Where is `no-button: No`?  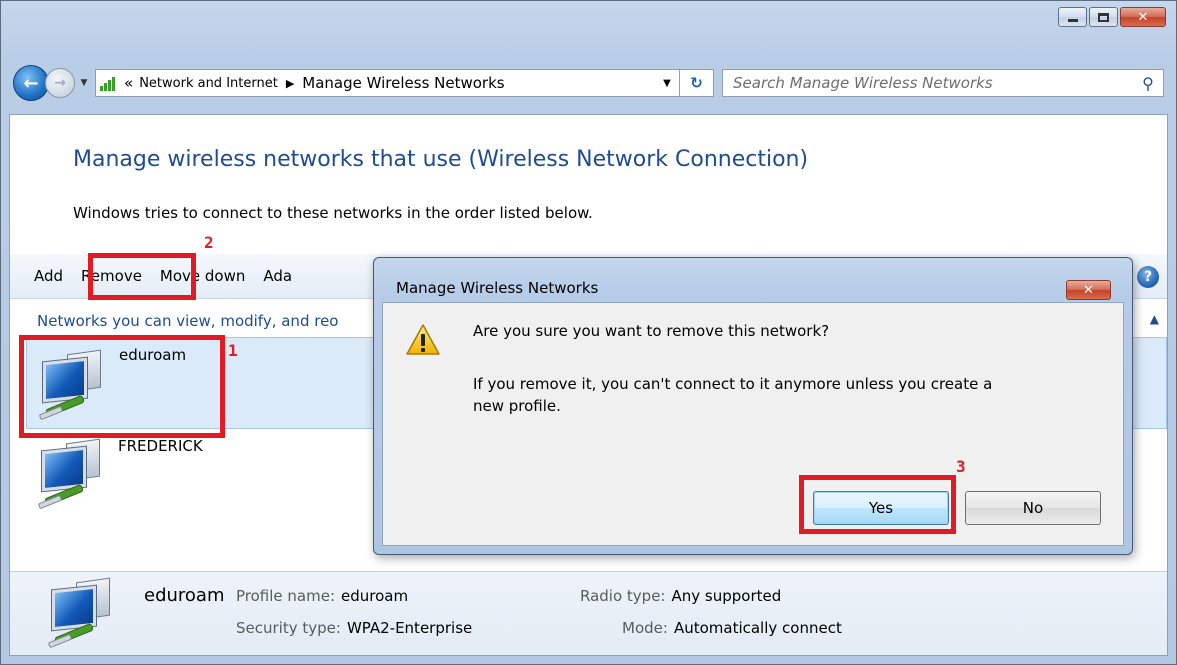
no-button: No is located at coordinates (1033, 508).